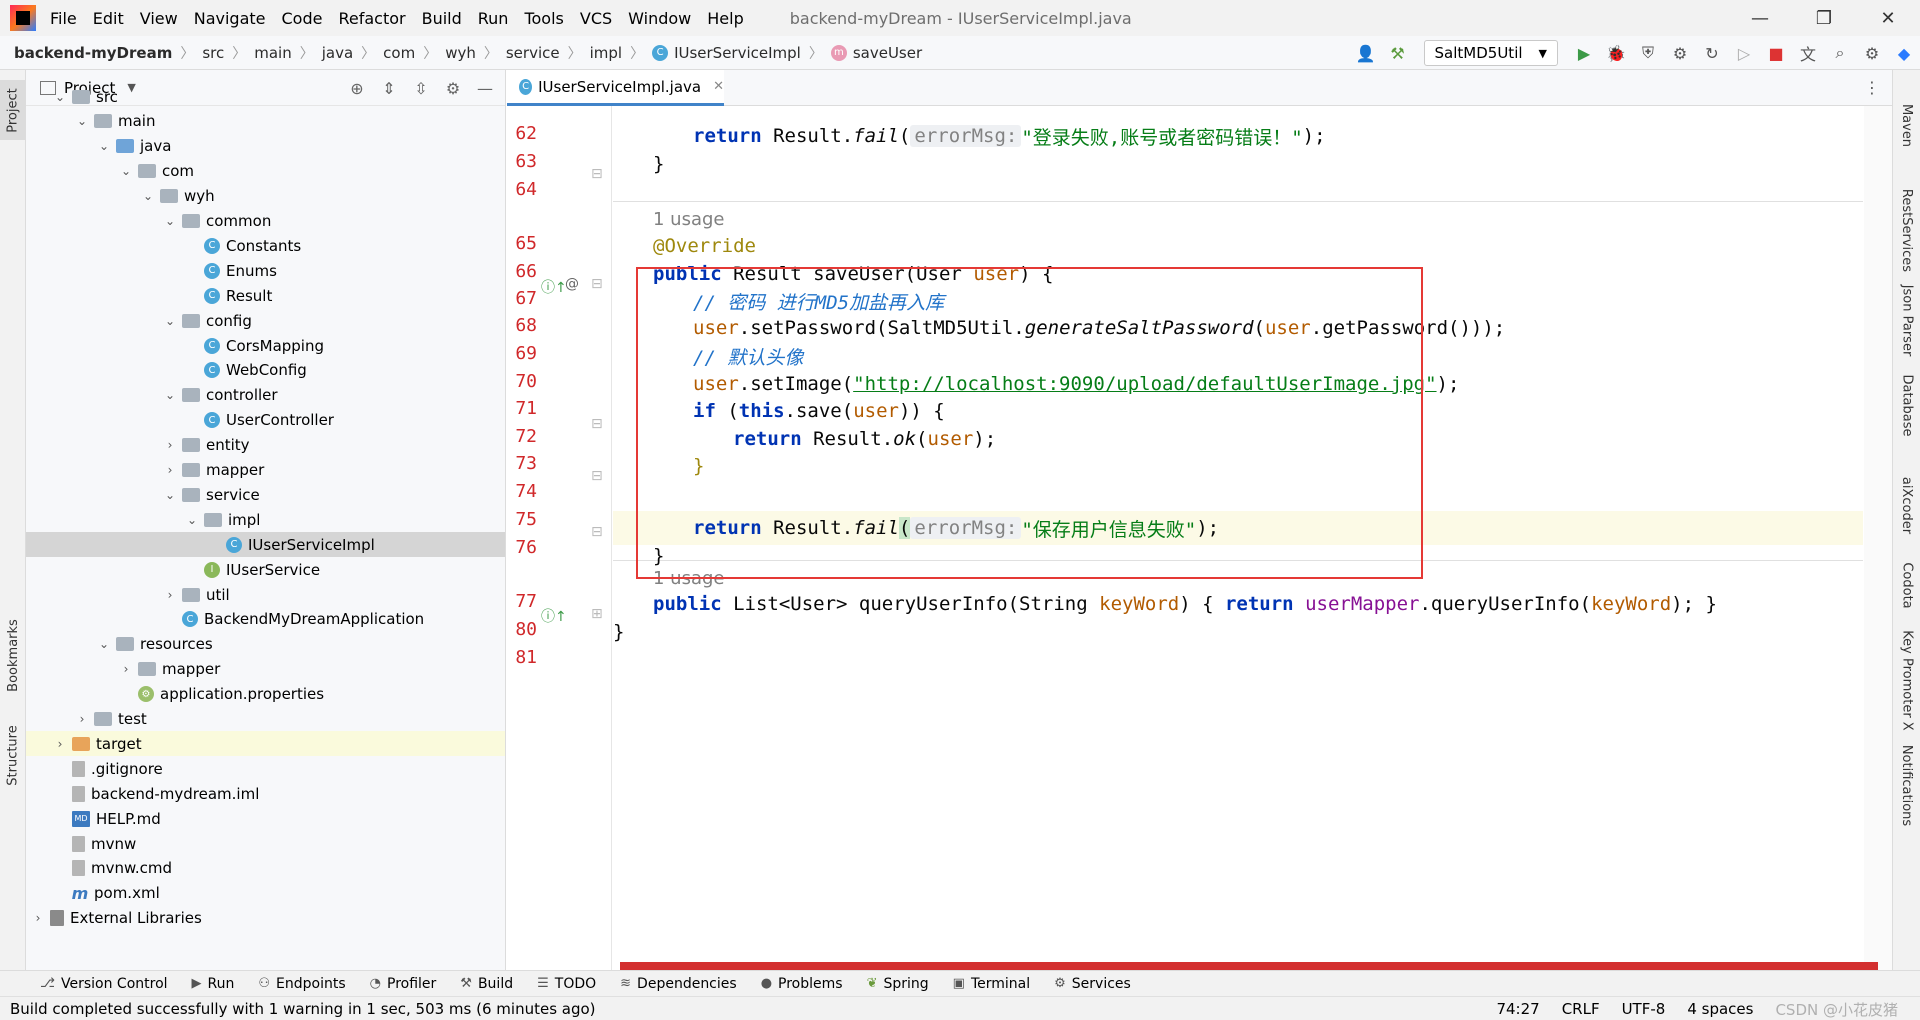 The image size is (1920, 1020). Describe the element at coordinates (1776, 53) in the screenshot. I see `stop-icon: ■` at that location.